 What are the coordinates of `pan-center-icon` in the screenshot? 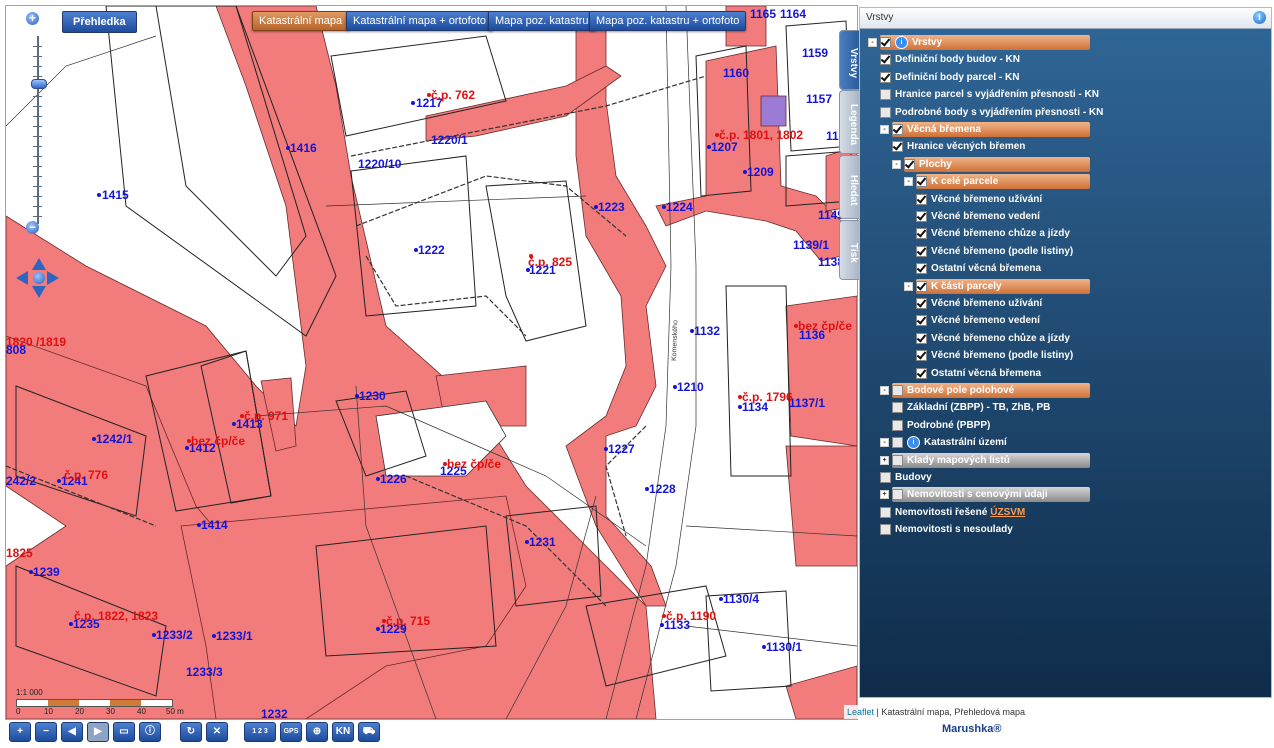 It's located at (39, 278).